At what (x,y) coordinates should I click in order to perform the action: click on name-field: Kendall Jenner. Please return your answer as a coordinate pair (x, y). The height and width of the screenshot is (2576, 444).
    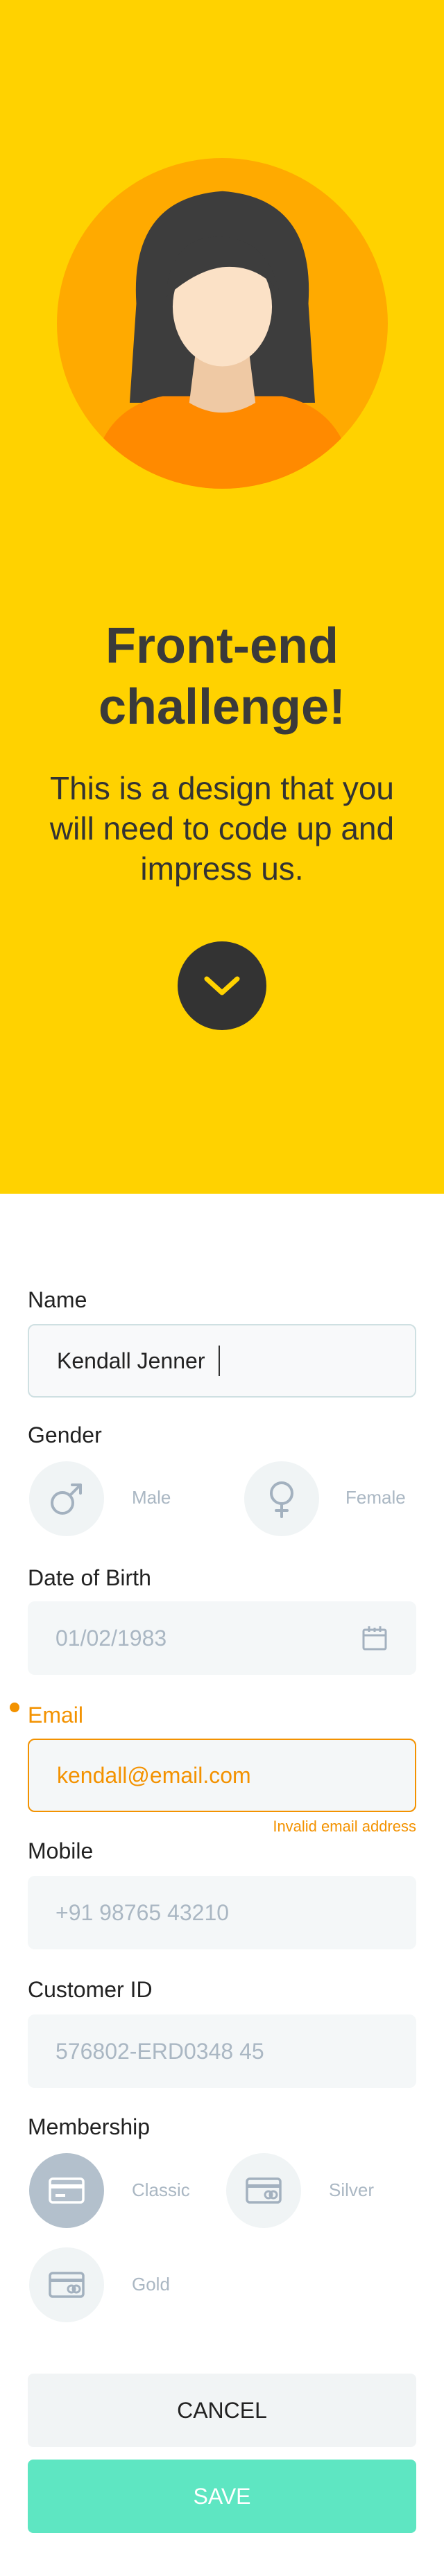
    Looking at the image, I should click on (222, 1361).